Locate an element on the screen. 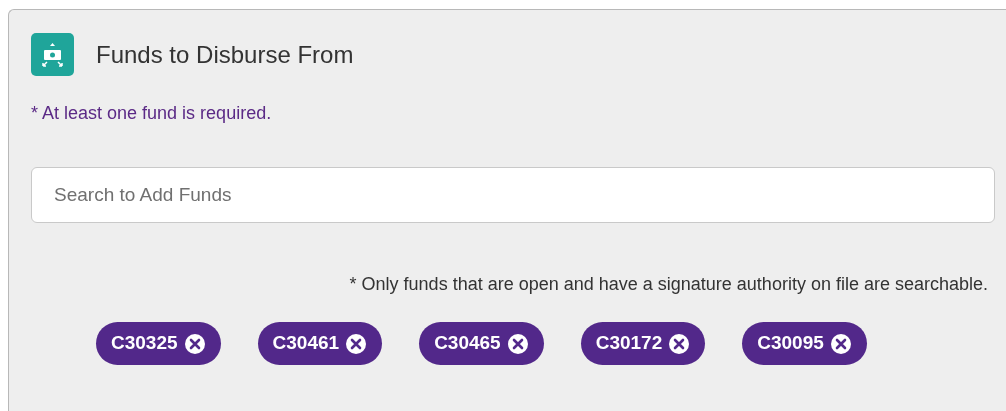  tag-label: C30461 is located at coordinates (306, 343).